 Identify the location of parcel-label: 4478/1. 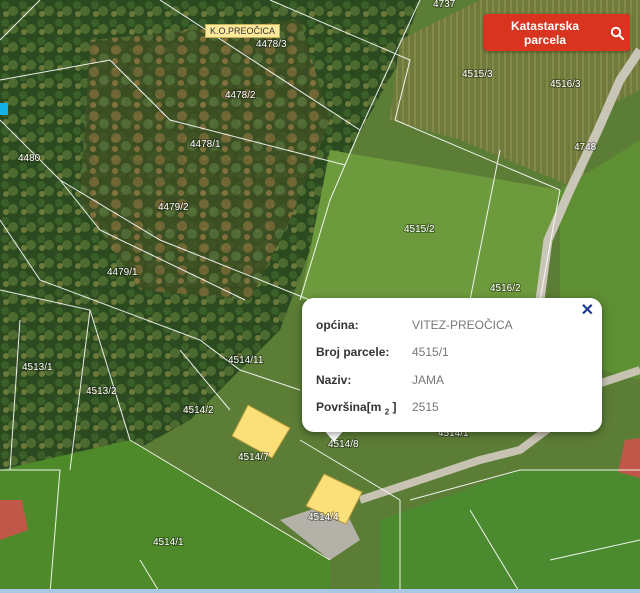
(205, 144).